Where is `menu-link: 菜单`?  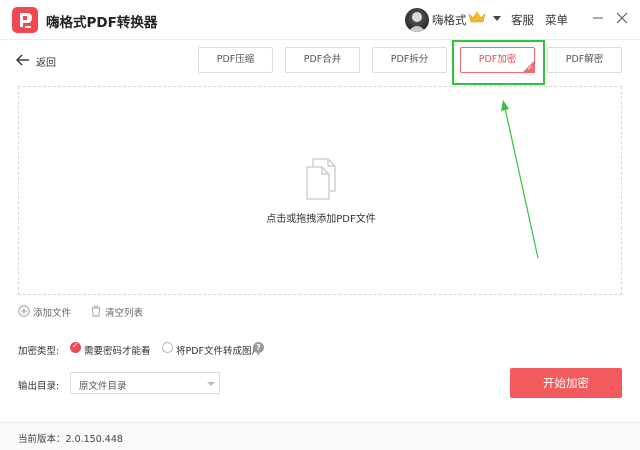 menu-link: 菜单 is located at coordinates (556, 20).